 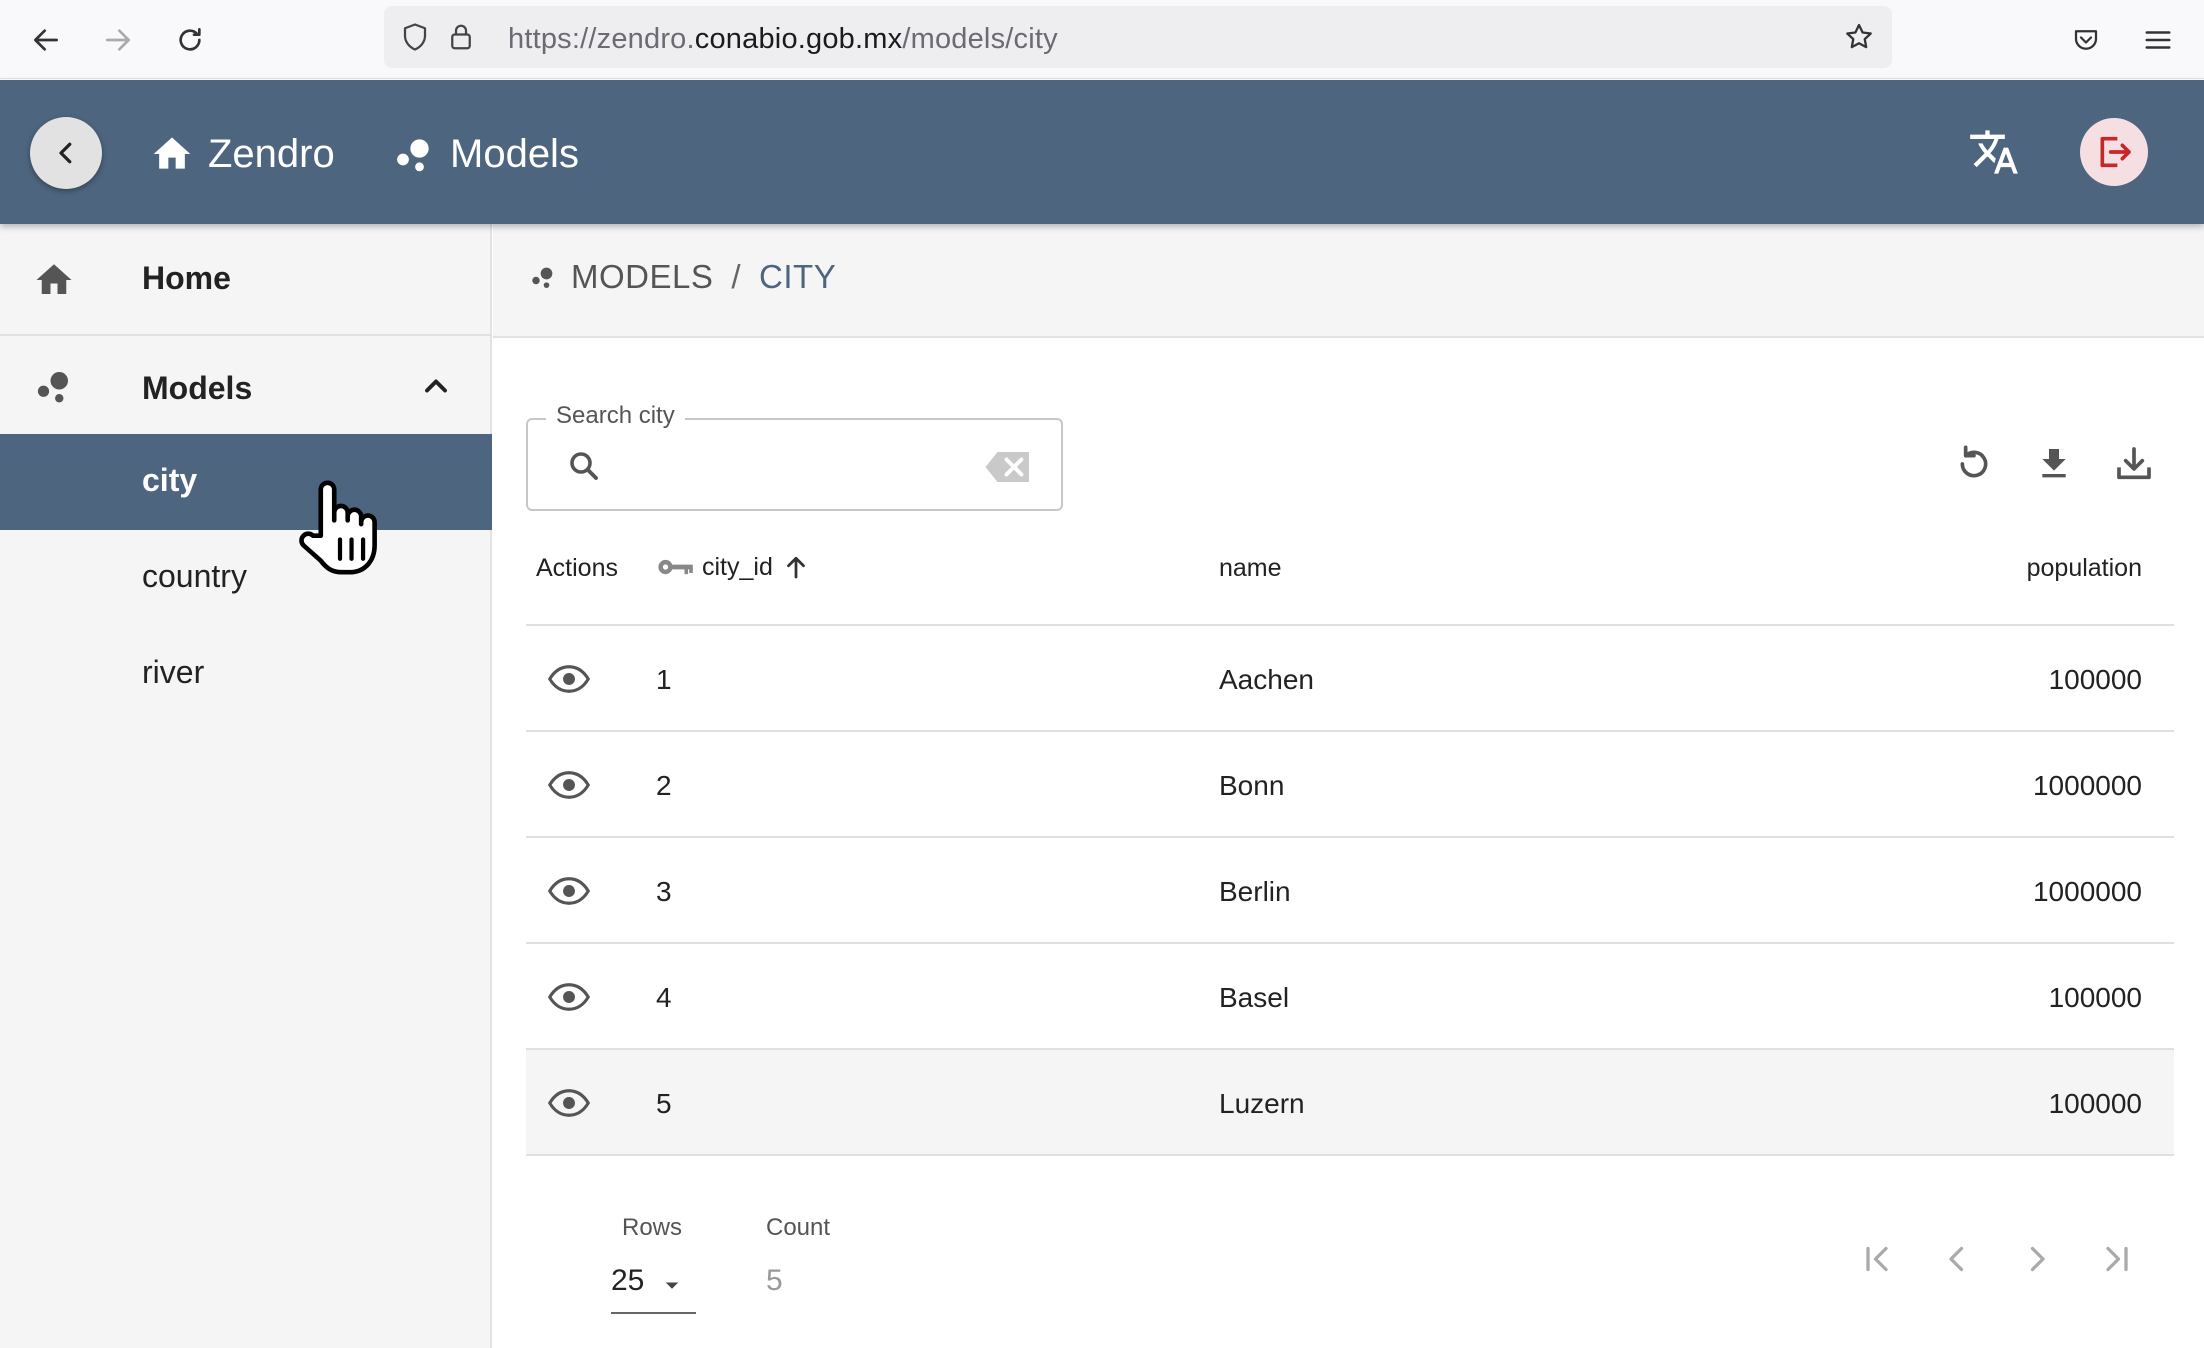 I want to click on sidebar-item-home: Home, so click(x=246, y=280).